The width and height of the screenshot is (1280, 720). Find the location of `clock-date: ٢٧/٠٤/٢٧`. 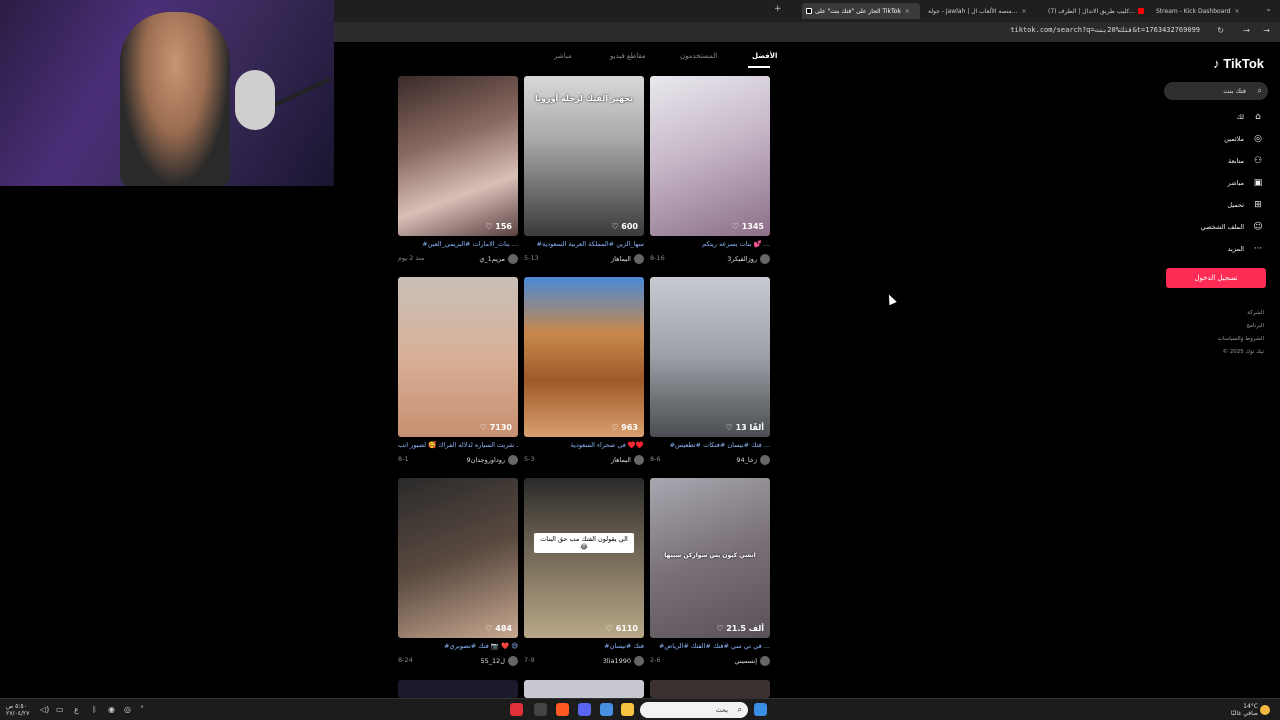

clock-date: ٢٧/٠٤/٢٧ is located at coordinates (18, 713).